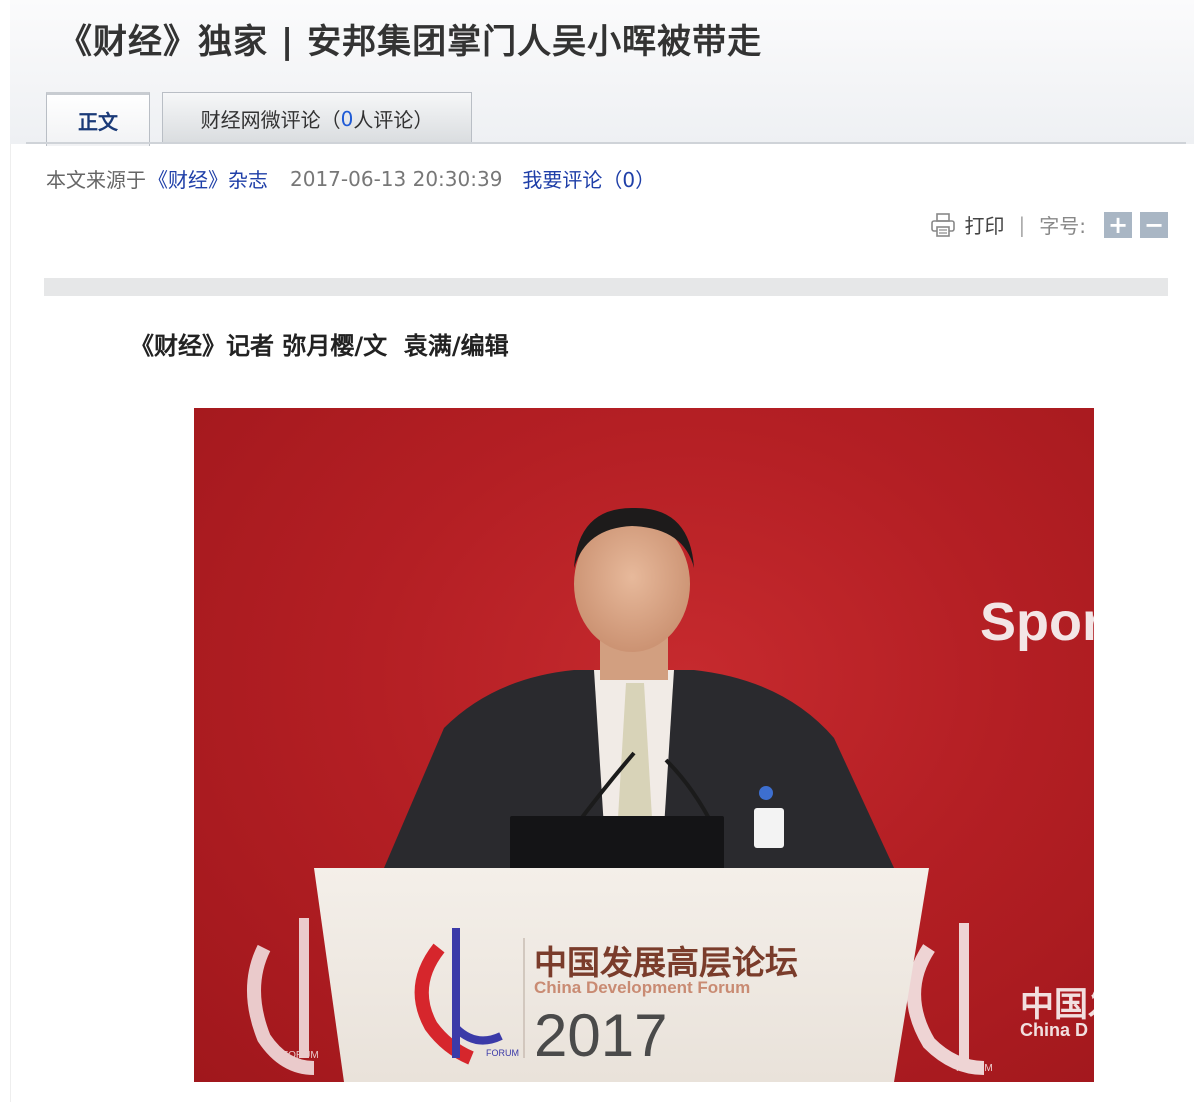 The image size is (1194, 1102). I want to click on font-increase-button: +, so click(1118, 224).